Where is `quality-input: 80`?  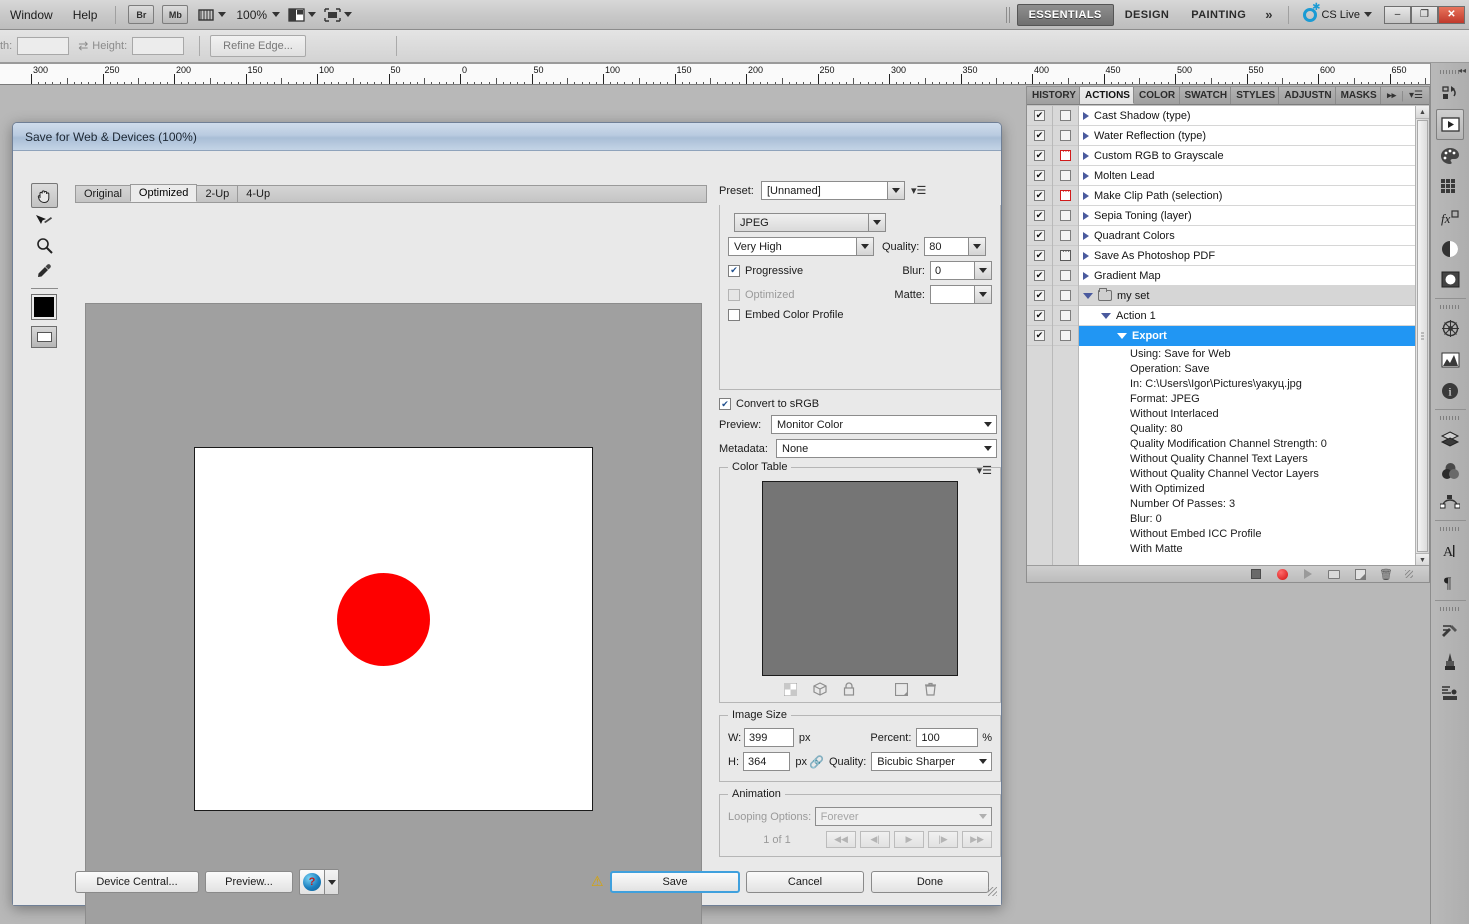 quality-input: 80 is located at coordinates (955, 246).